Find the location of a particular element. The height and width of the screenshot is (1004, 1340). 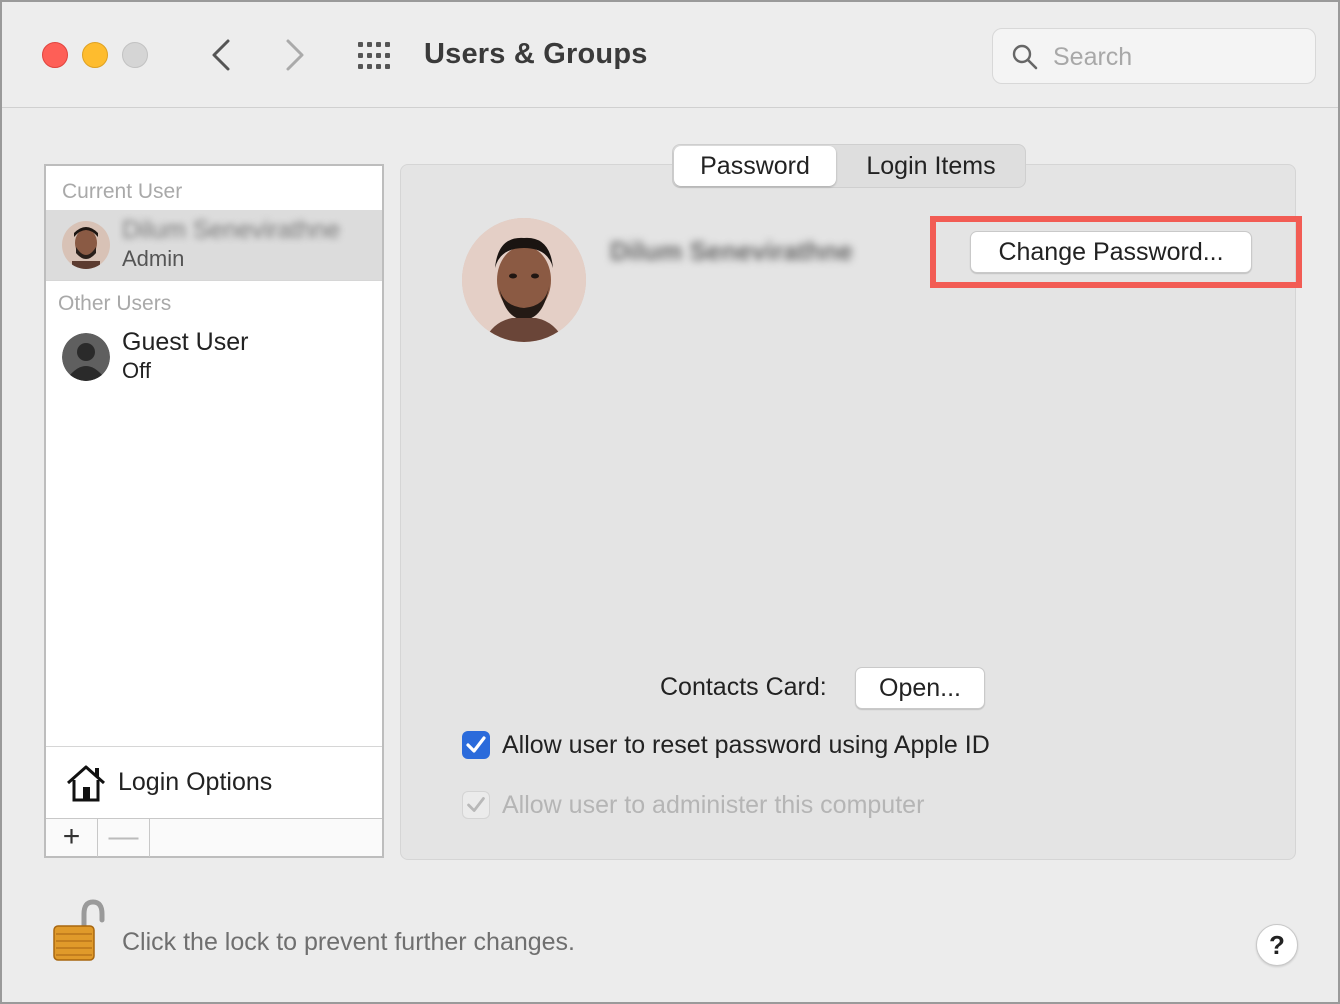

tab-login-items: Login Items is located at coordinates (931, 166).